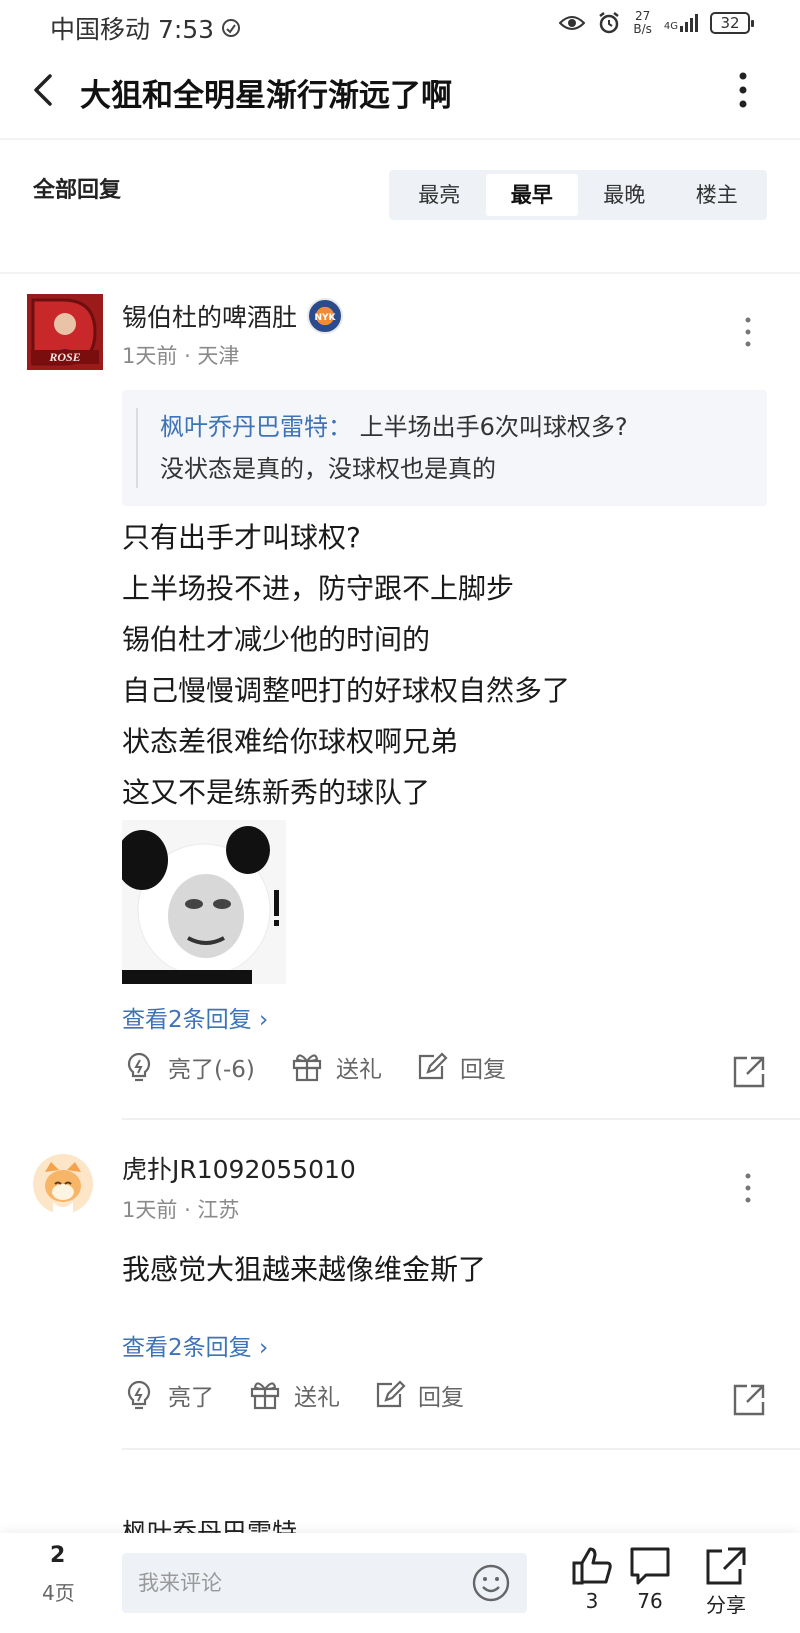 This screenshot has width=800, height=1633. Describe the element at coordinates (241, 537) in the screenshot. I see `comment-line: 只有出手才叫球权?` at that location.